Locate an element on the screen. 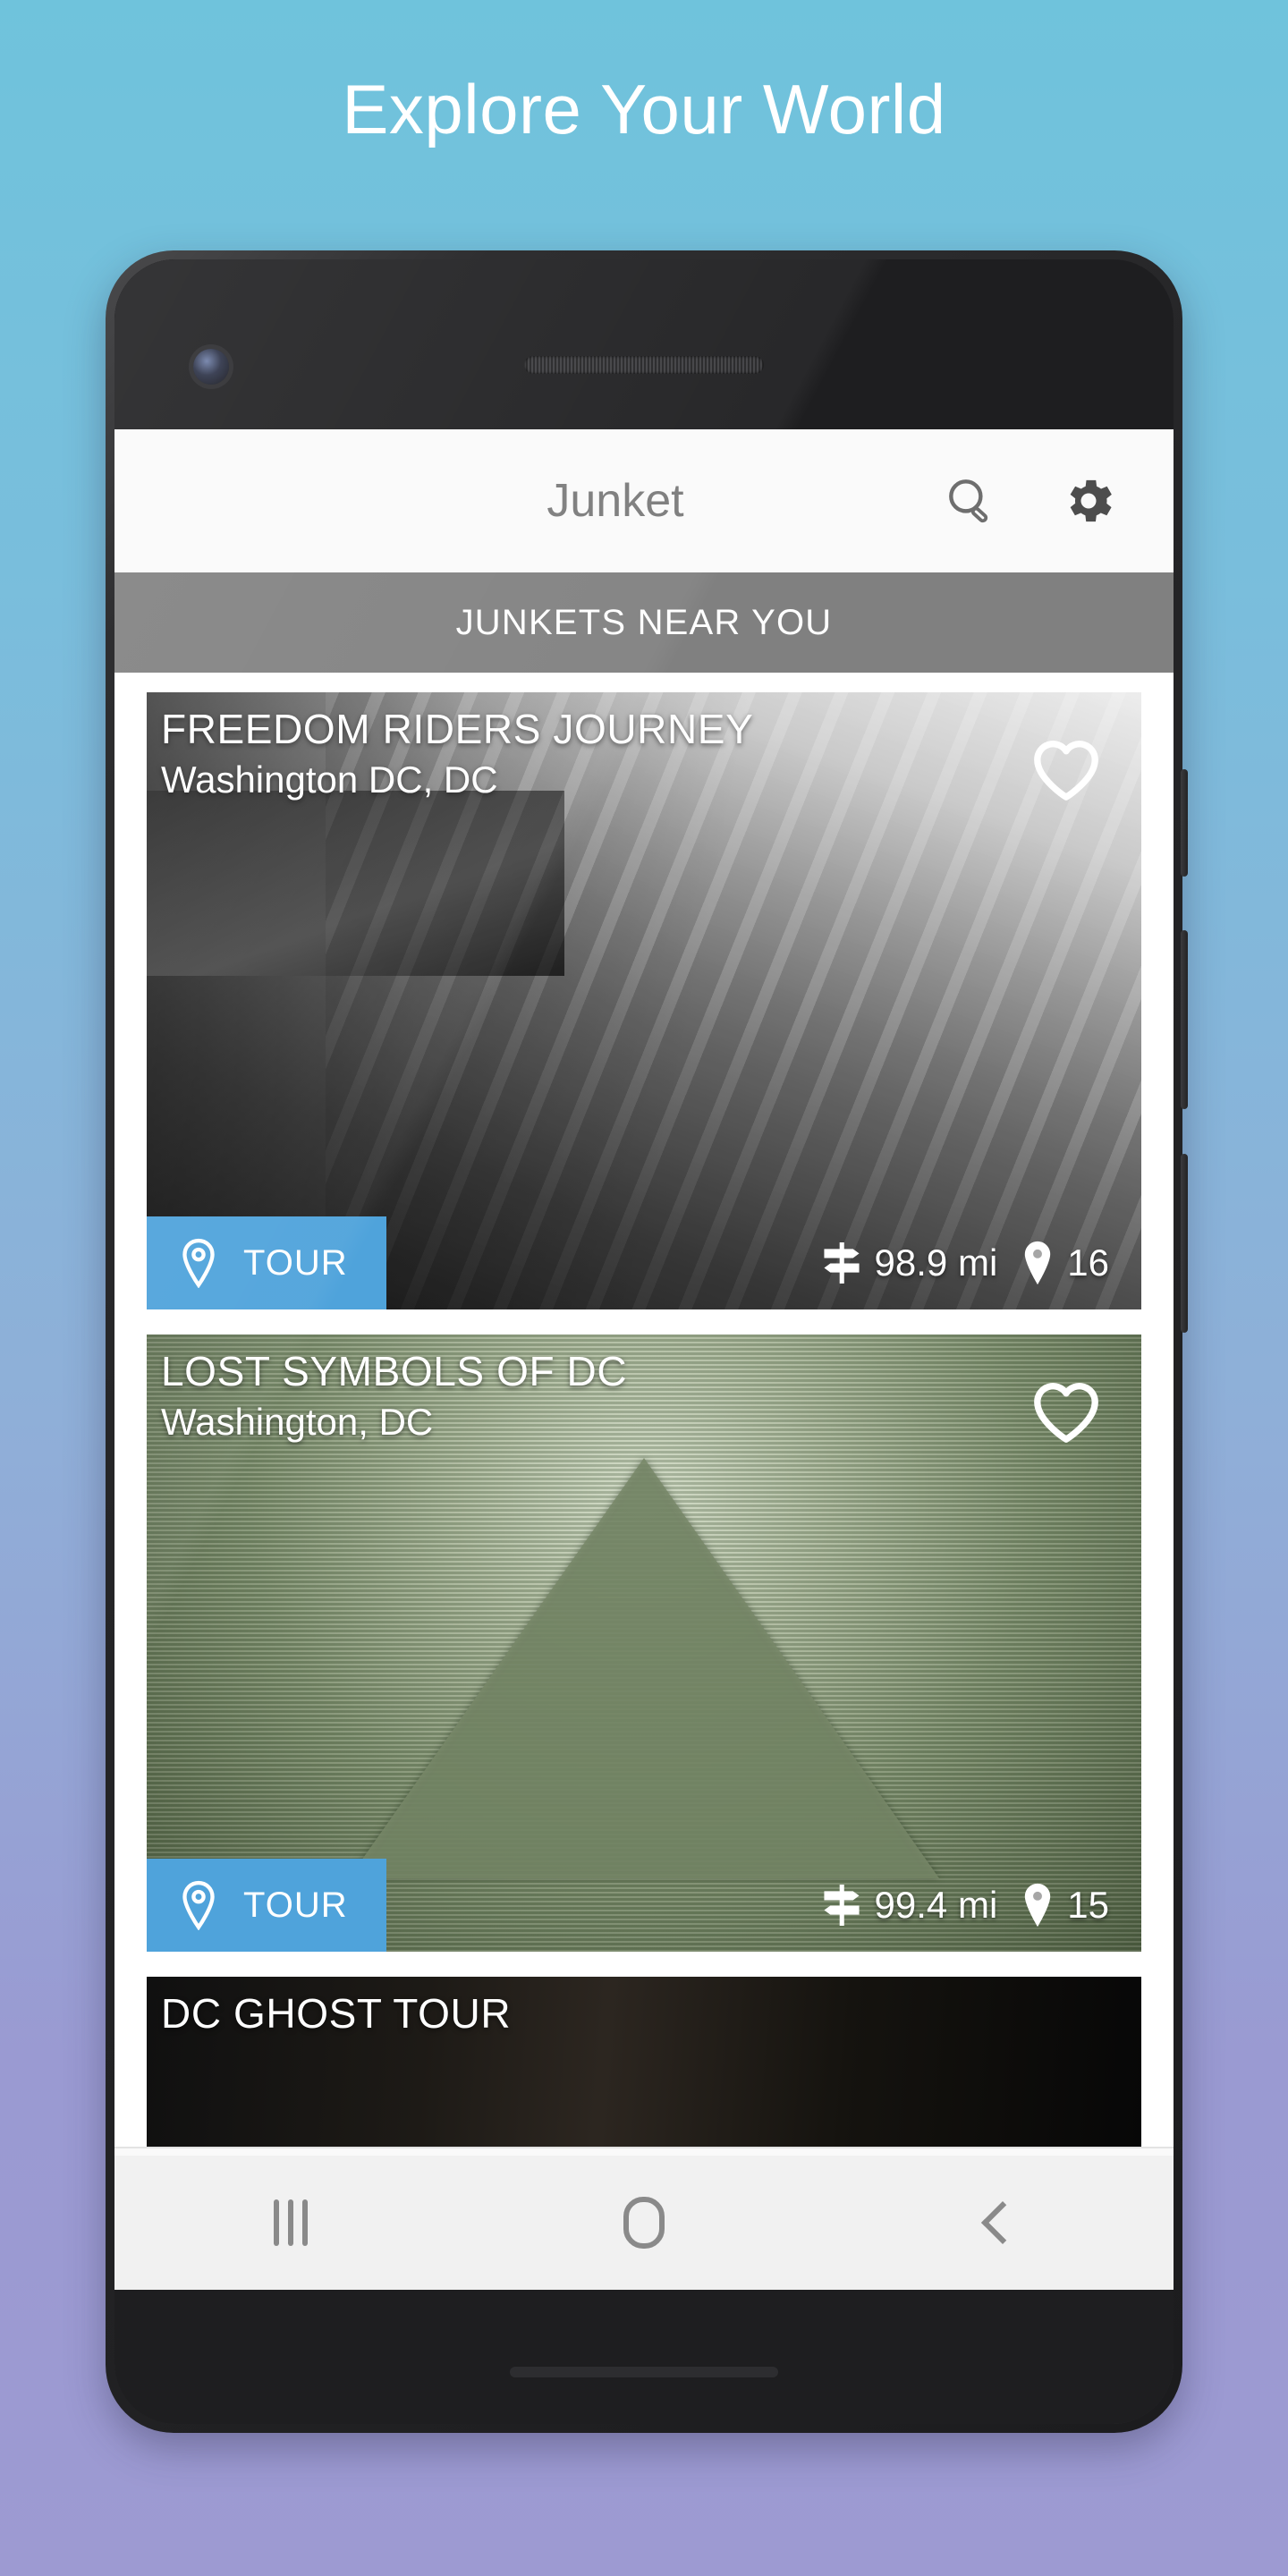 The height and width of the screenshot is (2576, 1288). search-icon is located at coordinates (968, 501).